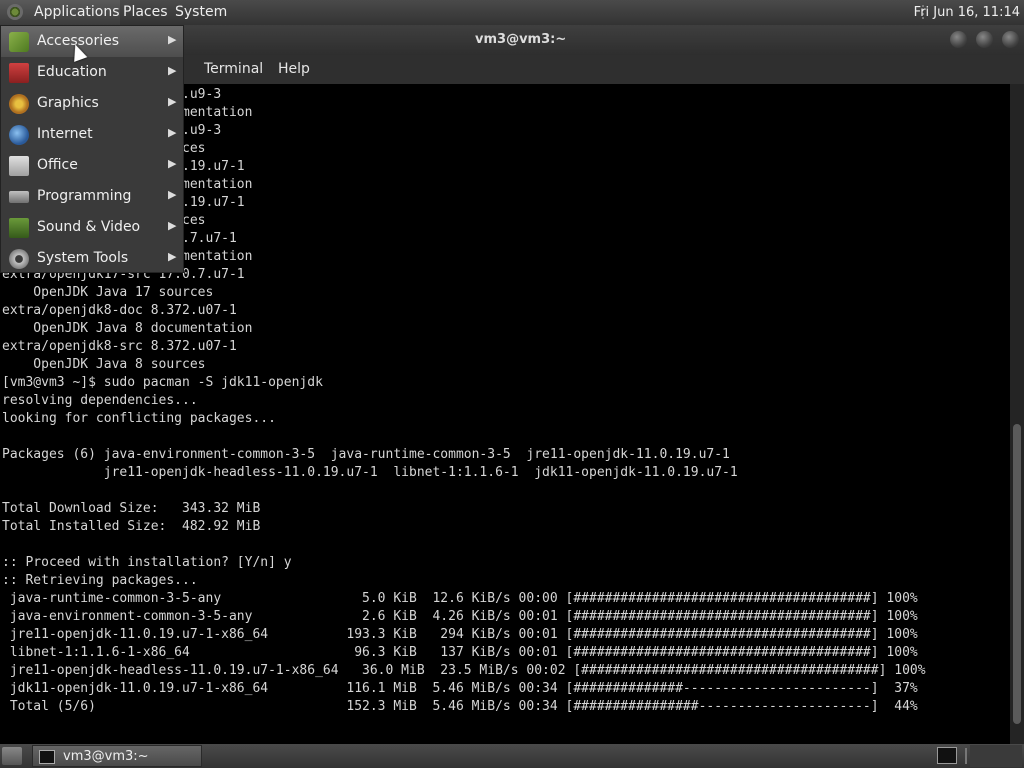 The width and height of the screenshot is (1024, 768). Describe the element at coordinates (19, 104) in the screenshot. I see `graphics-icon` at that location.